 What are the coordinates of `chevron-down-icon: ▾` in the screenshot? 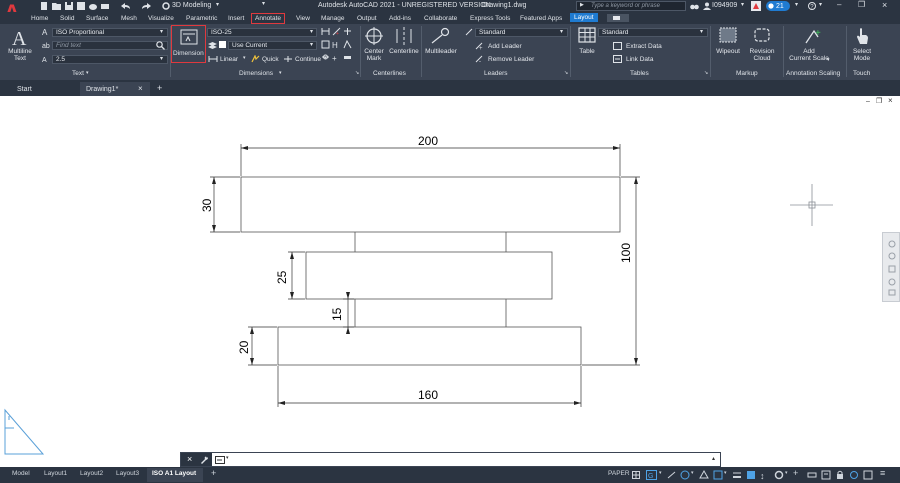 It's located at (217, 5).